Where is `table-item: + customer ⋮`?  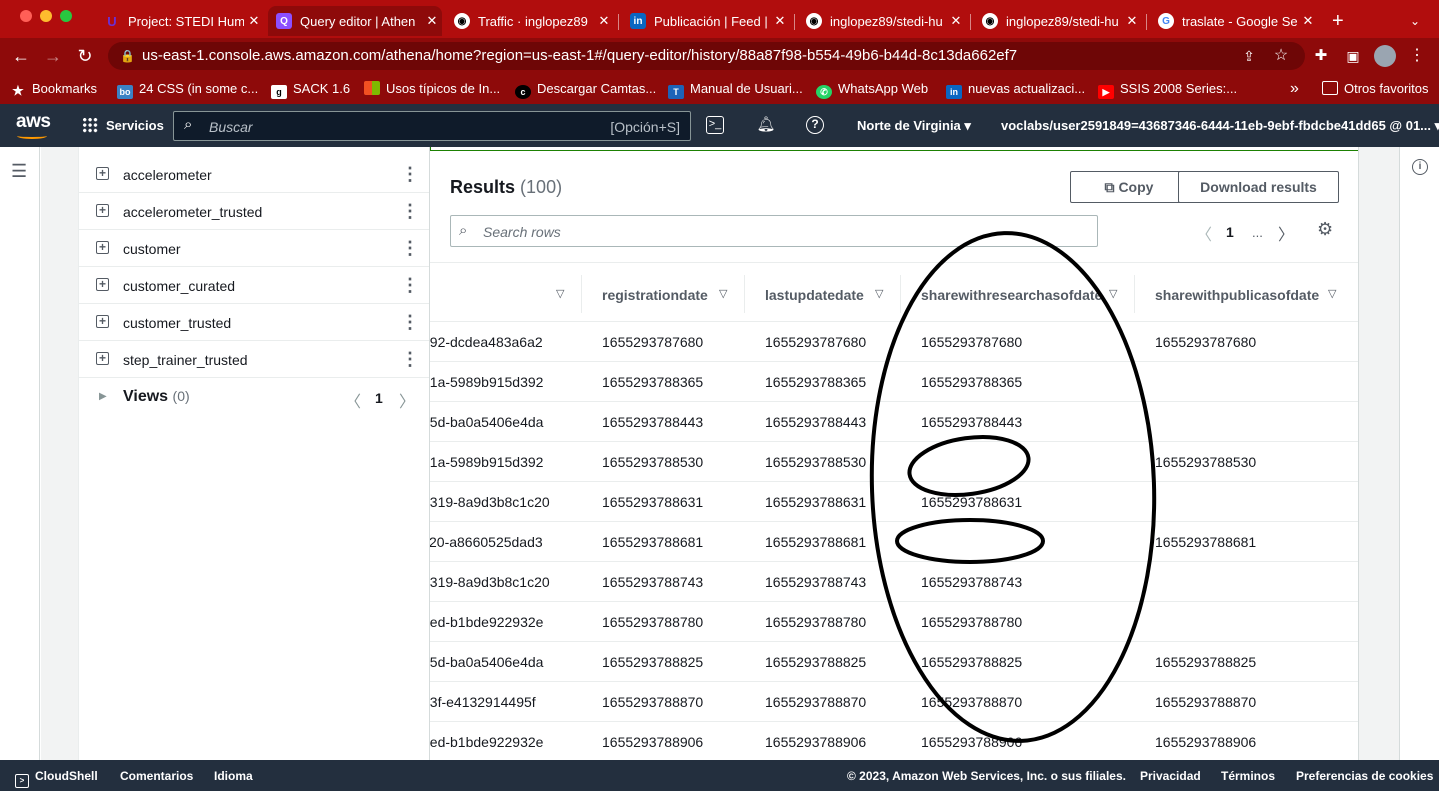
table-item: + customer ⋮ is located at coordinates (254, 248).